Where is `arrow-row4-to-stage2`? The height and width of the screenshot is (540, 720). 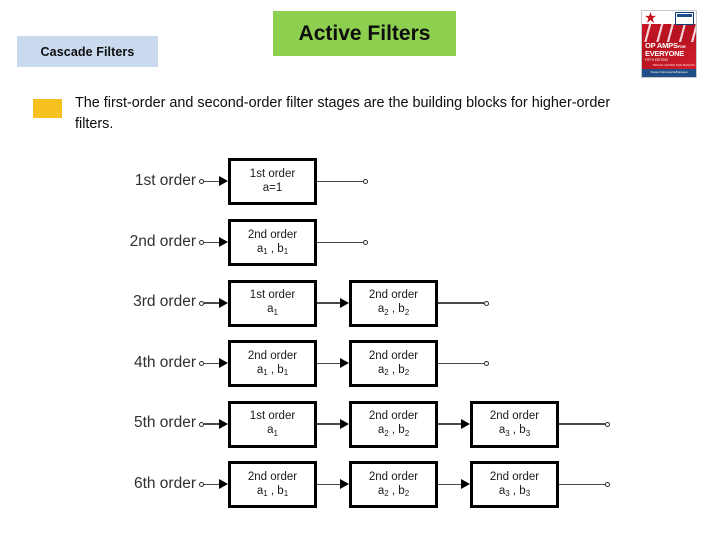 arrow-row4-to-stage2 is located at coordinates (344, 363).